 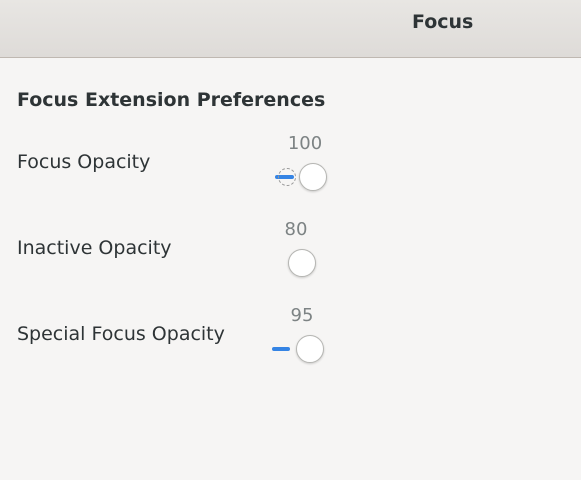 I want to click on inactive-opacity-value: 80, so click(x=296, y=229).